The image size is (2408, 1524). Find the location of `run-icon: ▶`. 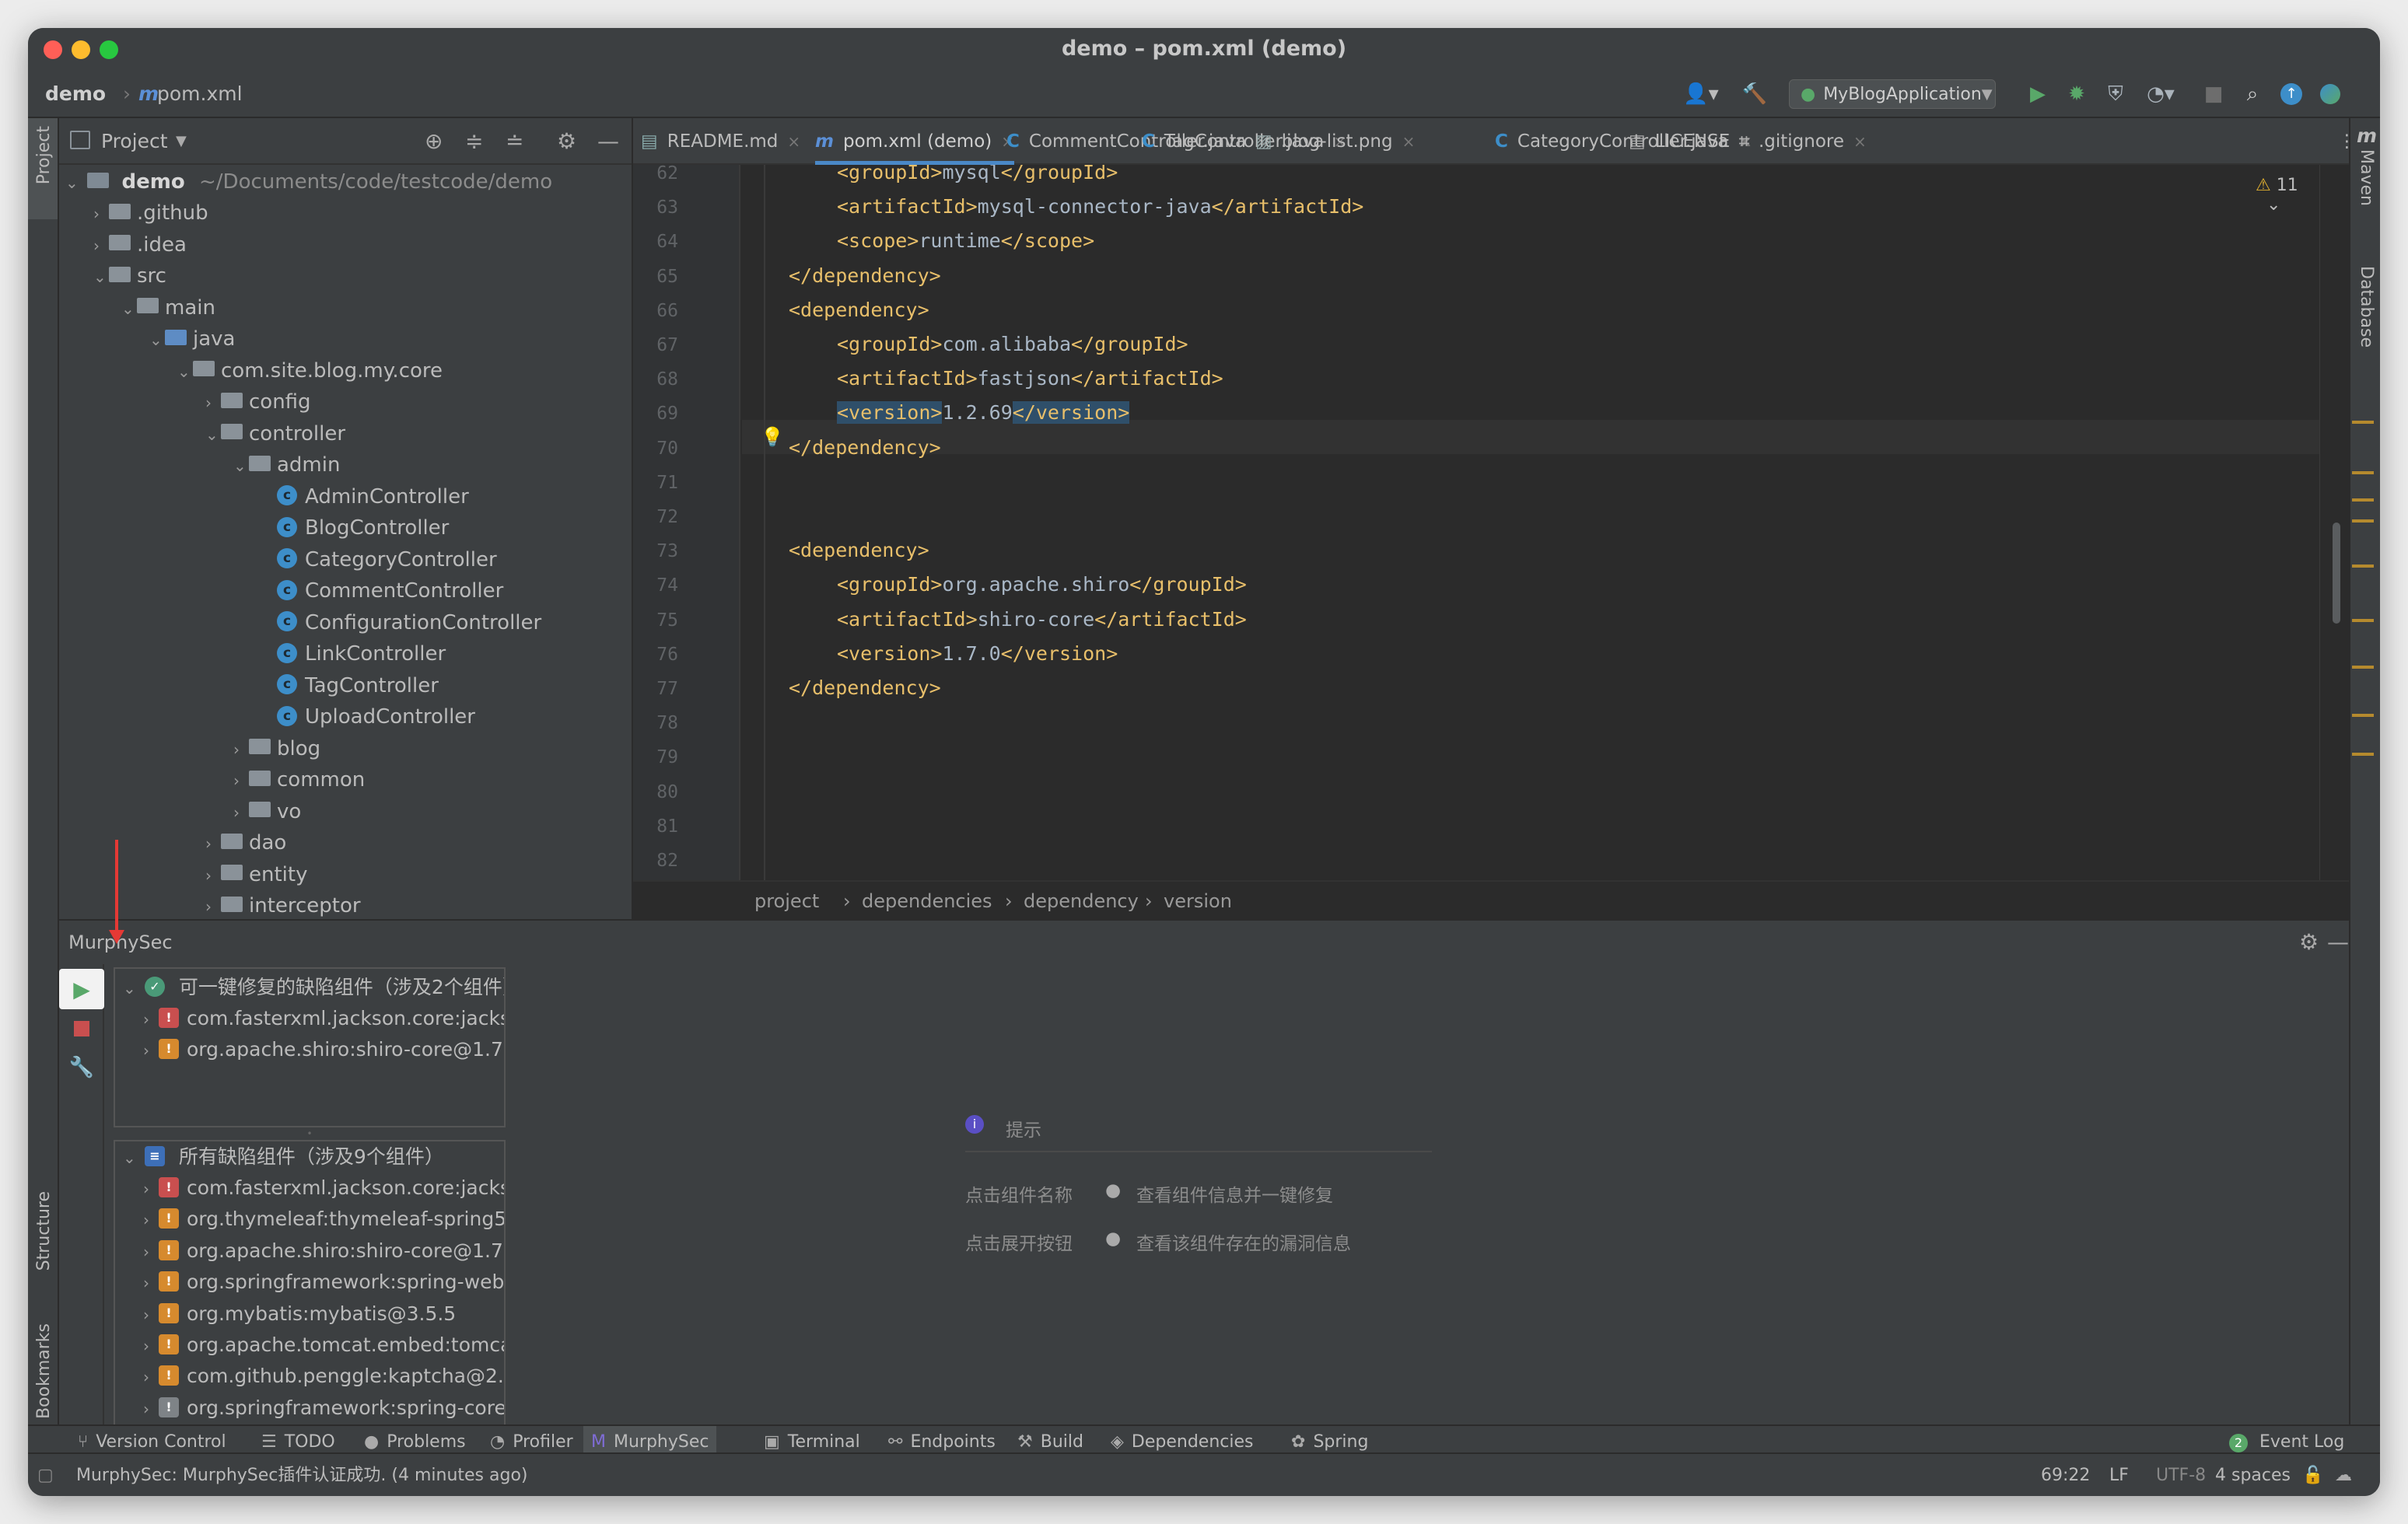

run-icon: ▶ is located at coordinates (2038, 94).